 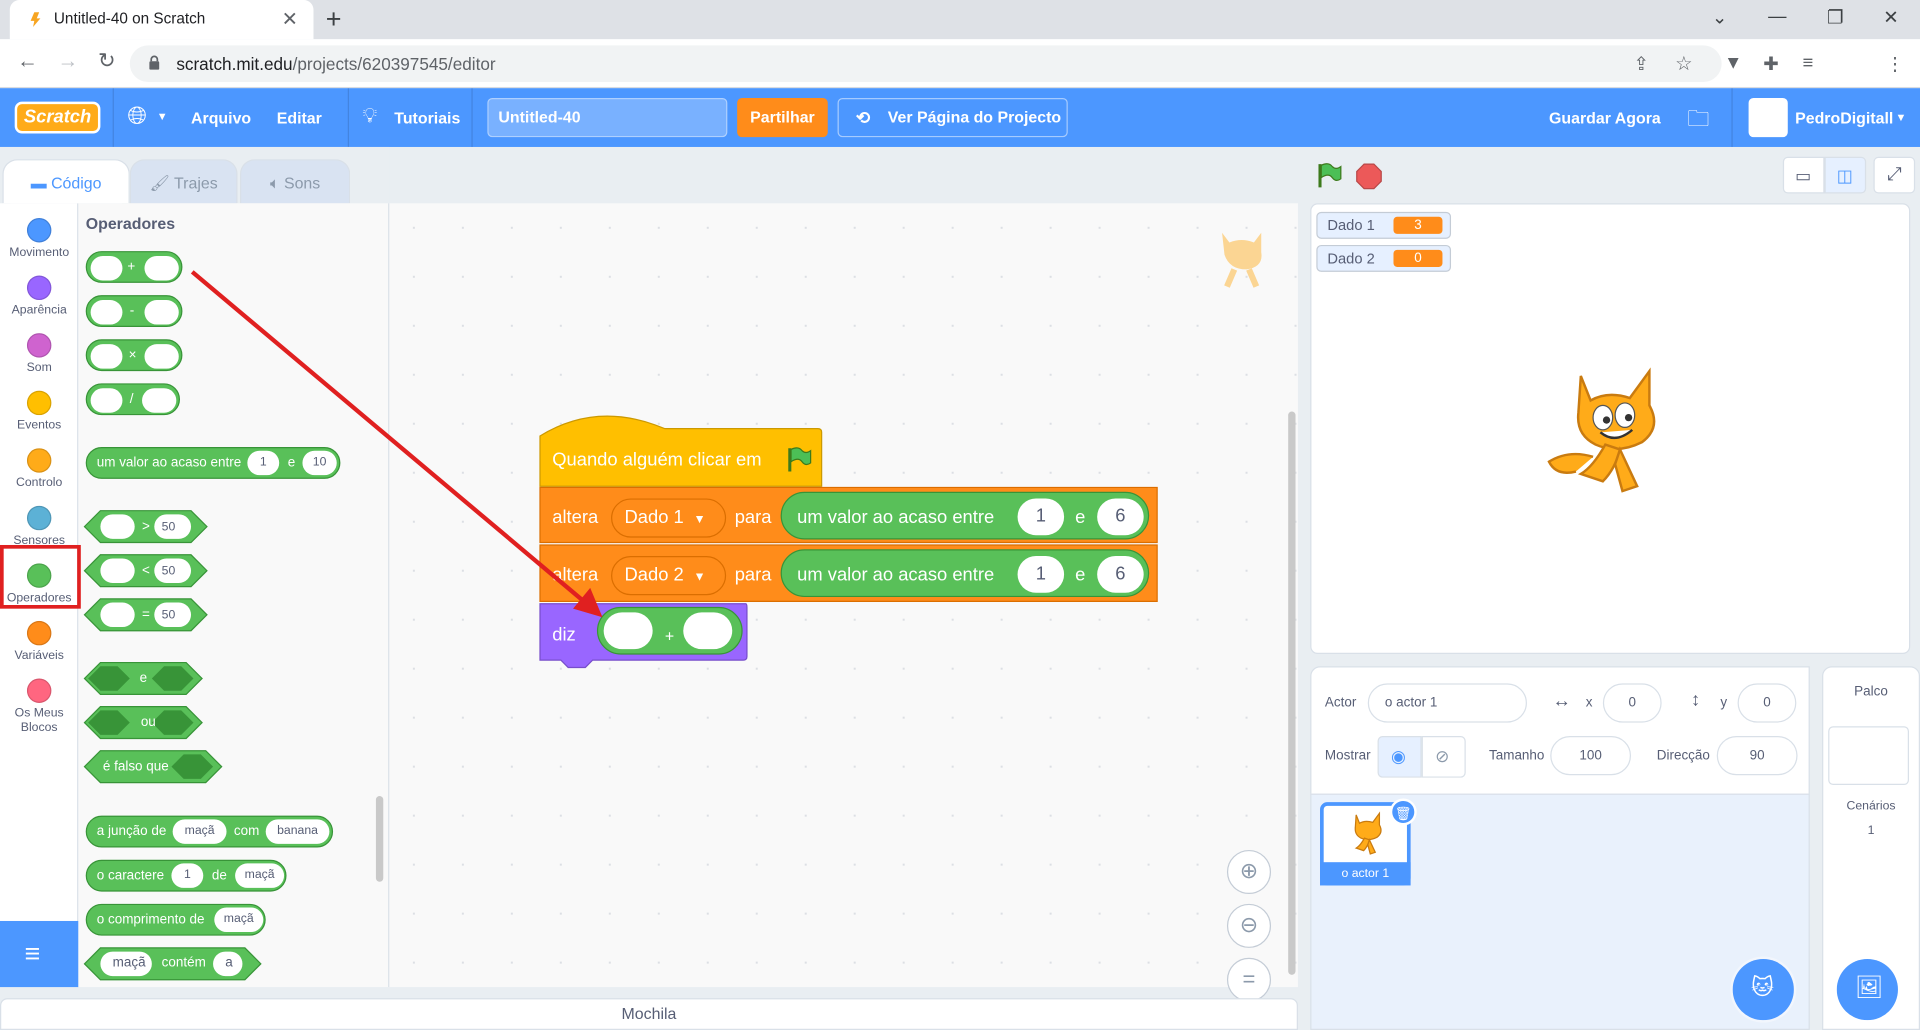 What do you see at coordinates (209, 831) in the screenshot?
I see `join-block: a junção de maçã com banana` at bounding box center [209, 831].